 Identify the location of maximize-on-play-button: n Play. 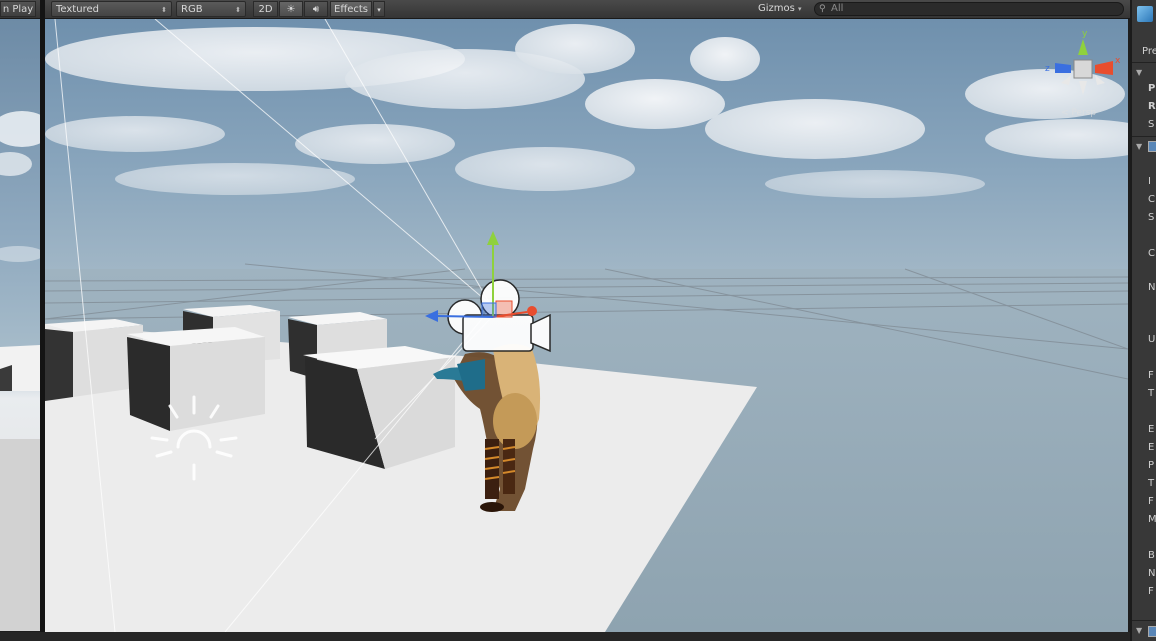
(18, 9).